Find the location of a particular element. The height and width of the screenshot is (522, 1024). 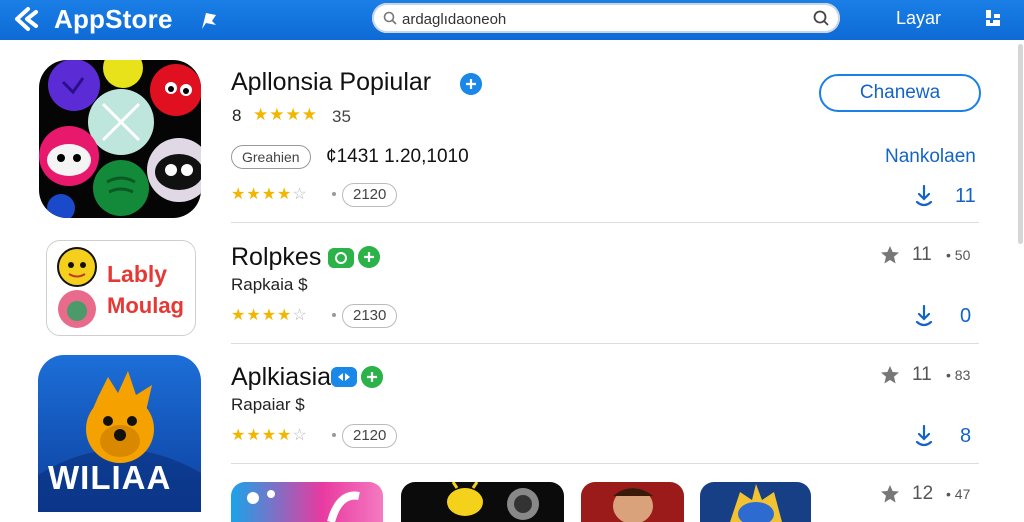

rolpkes-artwork is located at coordinates (77, 287).